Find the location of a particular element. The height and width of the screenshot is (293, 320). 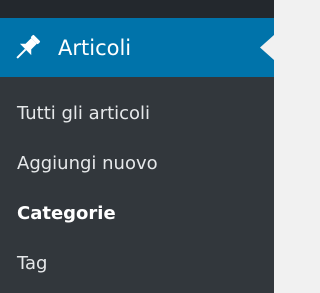

submenu-item-all-posts: Tutti gli articoli is located at coordinates (137, 113).